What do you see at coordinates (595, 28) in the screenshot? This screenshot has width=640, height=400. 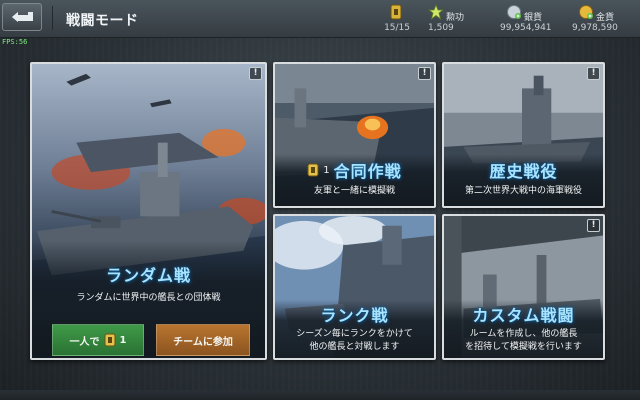 I see `gold-value: 9,978,590` at bounding box center [595, 28].